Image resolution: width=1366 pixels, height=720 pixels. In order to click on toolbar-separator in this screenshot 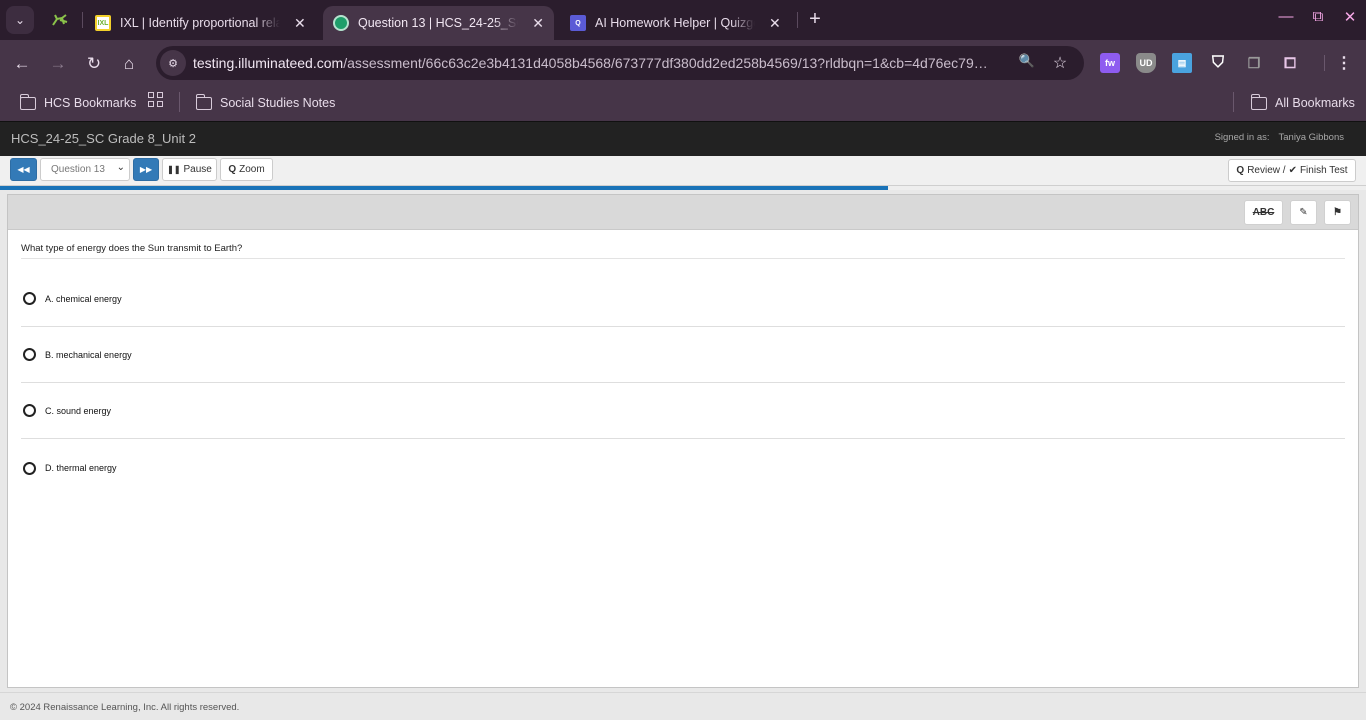, I will do `click(1324, 63)`.